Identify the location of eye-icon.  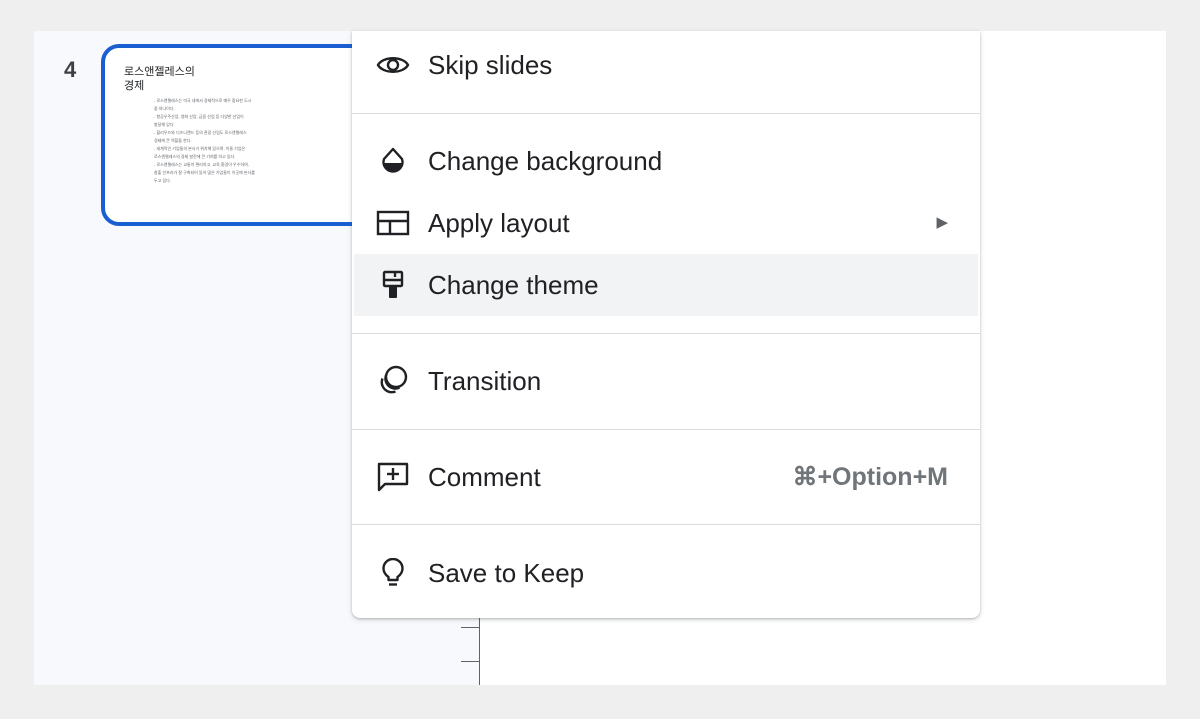
(393, 65).